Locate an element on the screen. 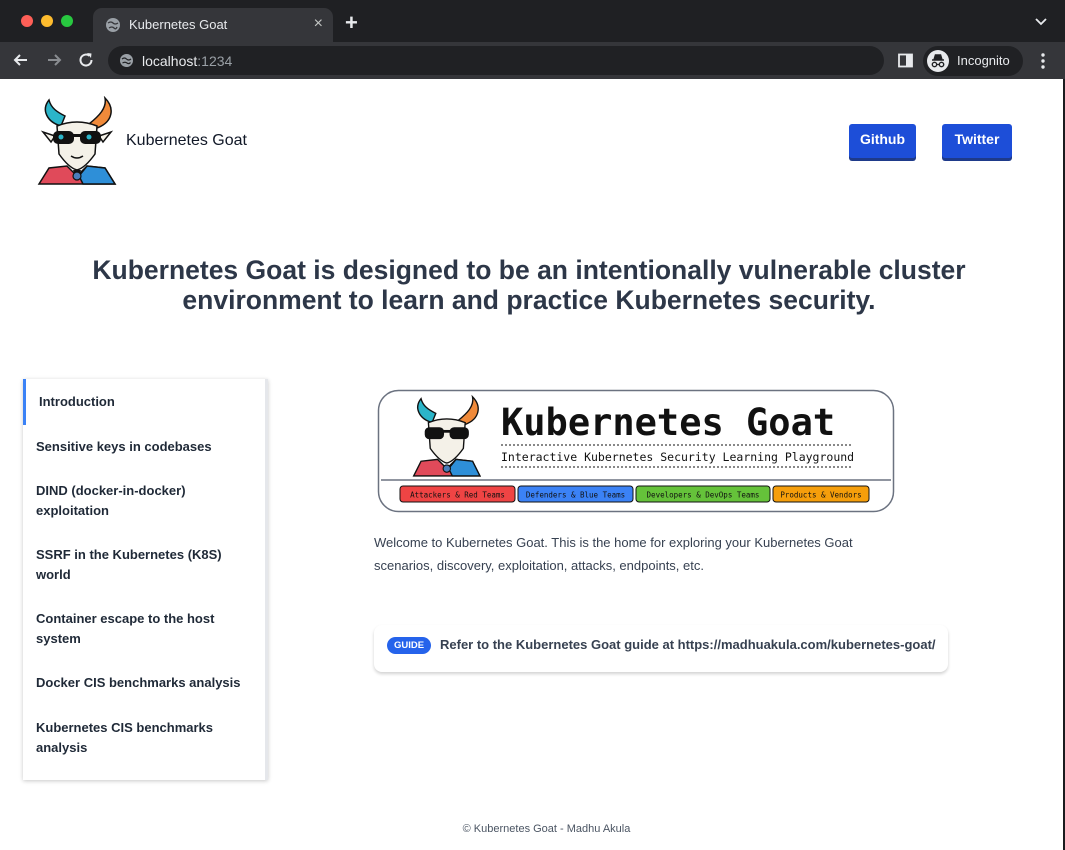 The width and height of the screenshot is (1065, 850). sidebar-item-docker-cis: Docker CIS benchmarks analysis is located at coordinates (143, 683).